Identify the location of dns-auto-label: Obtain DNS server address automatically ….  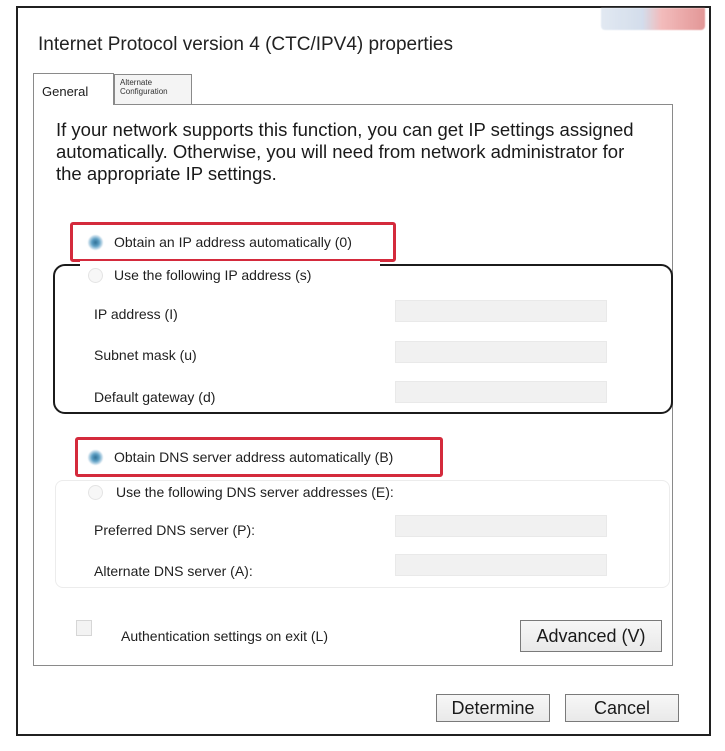
(254, 457).